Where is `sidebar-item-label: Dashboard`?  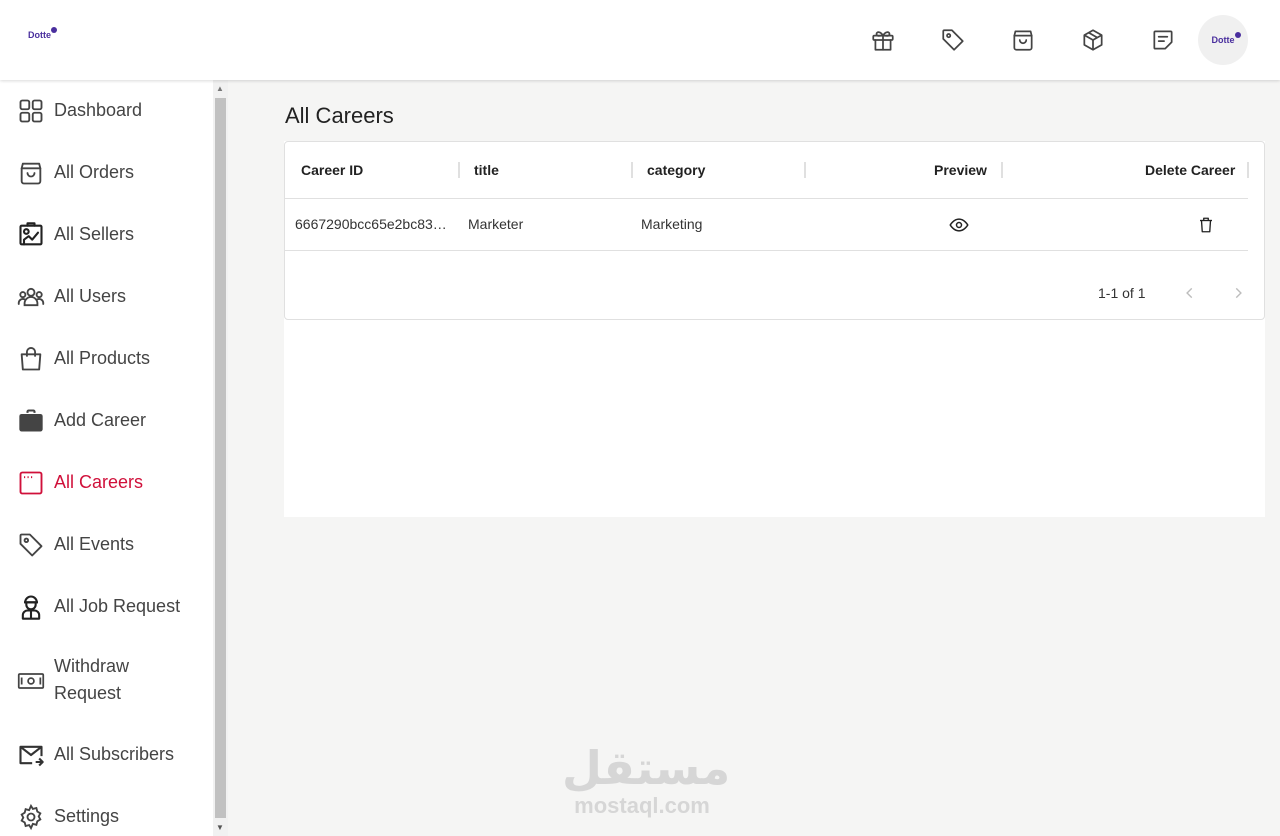 sidebar-item-label: Dashboard is located at coordinates (98, 110).